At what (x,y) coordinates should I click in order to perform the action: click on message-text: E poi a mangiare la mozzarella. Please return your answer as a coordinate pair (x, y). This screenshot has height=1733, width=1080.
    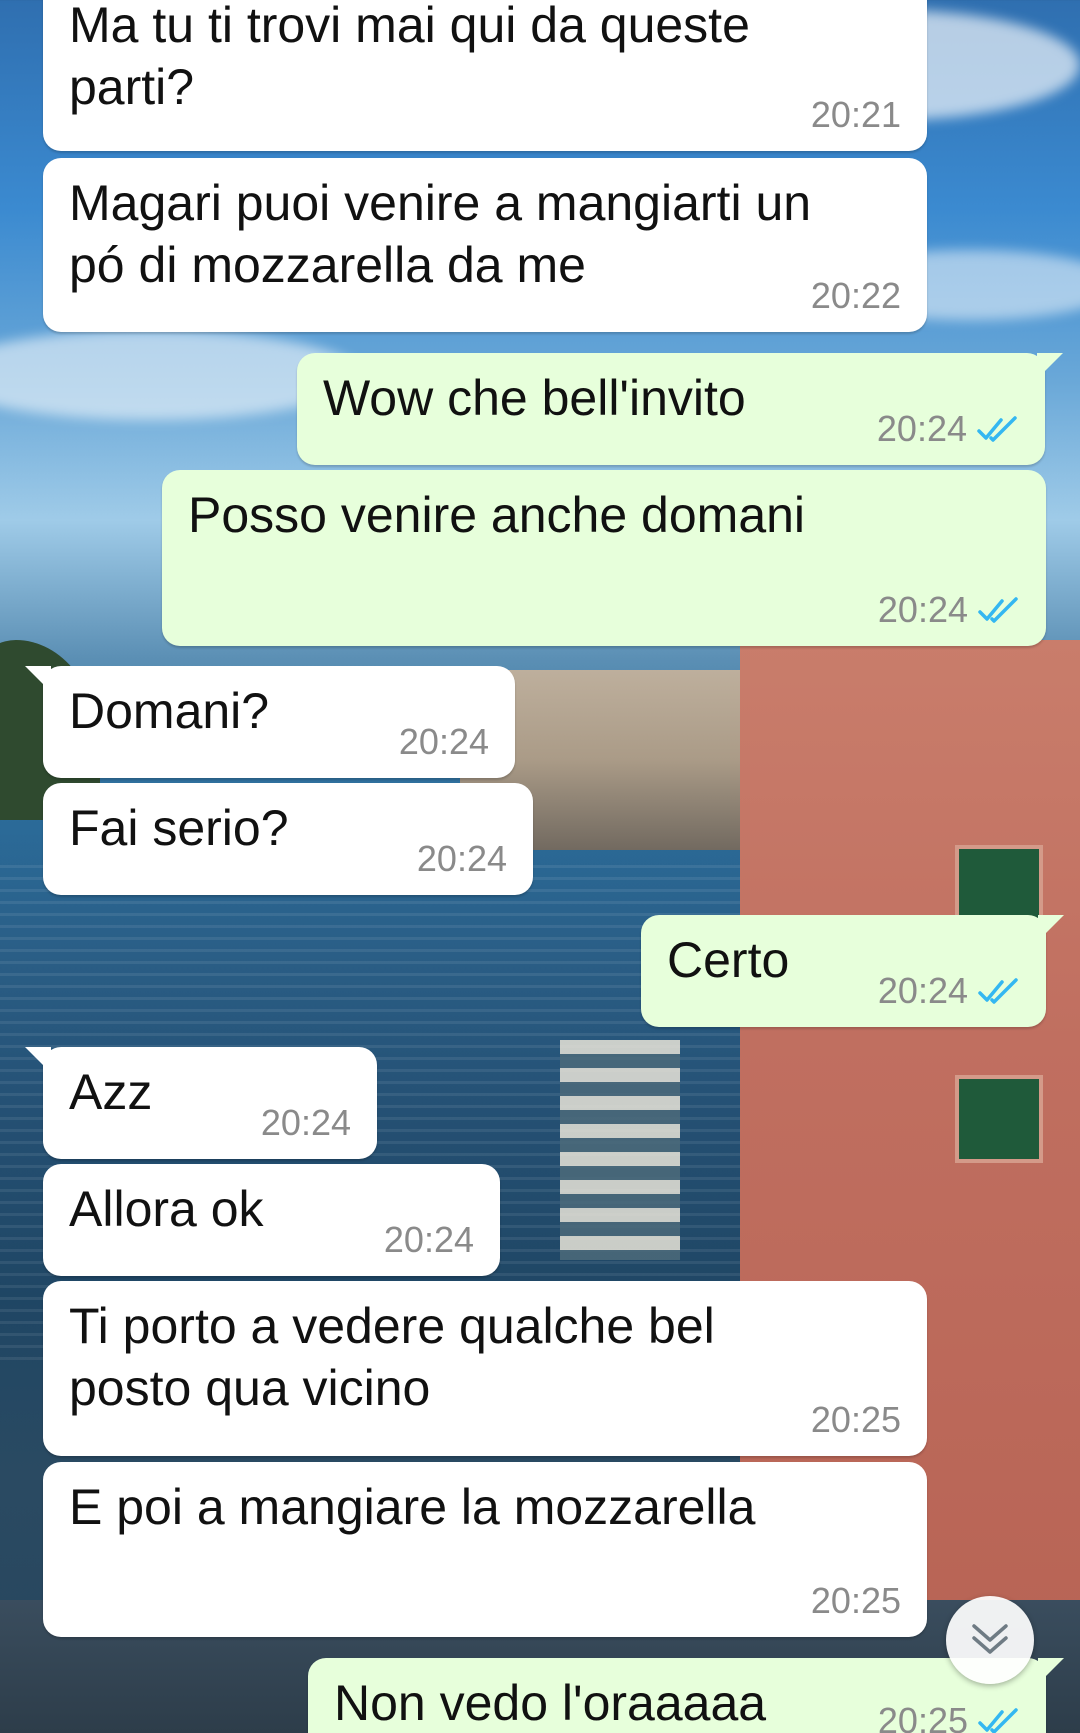
    Looking at the image, I should click on (412, 1507).